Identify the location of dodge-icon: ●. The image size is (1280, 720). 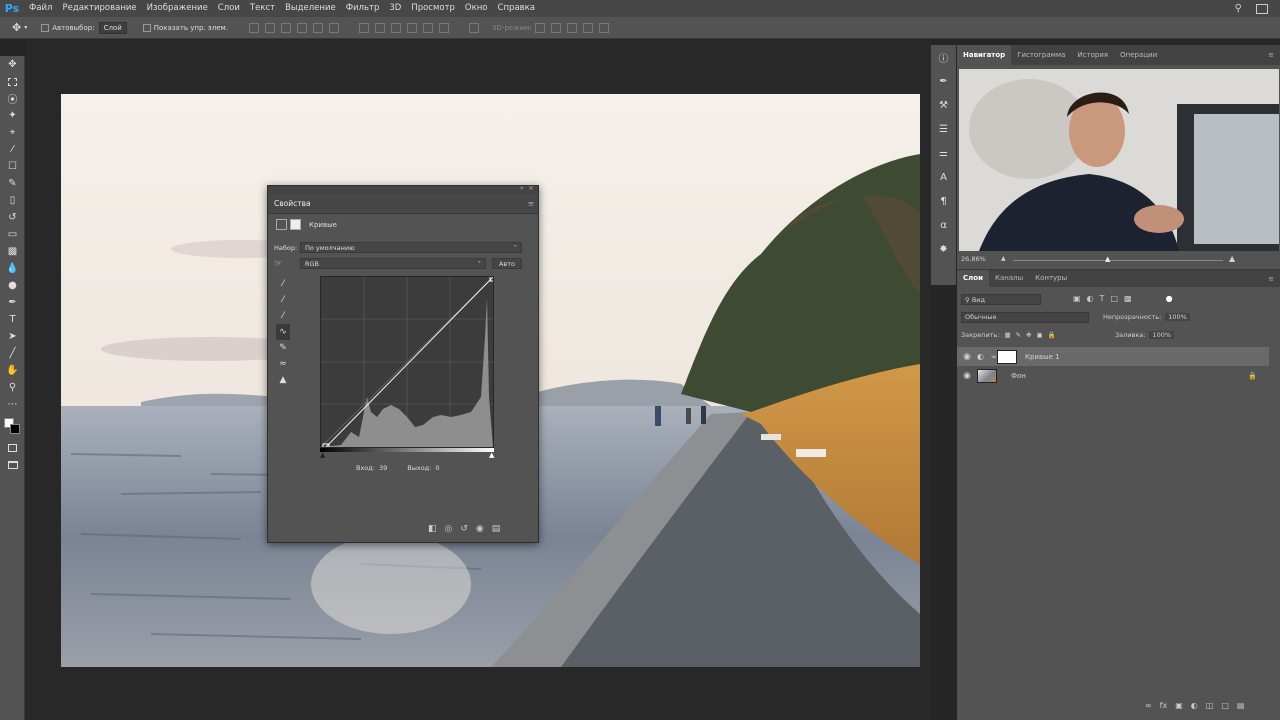
(12, 285).